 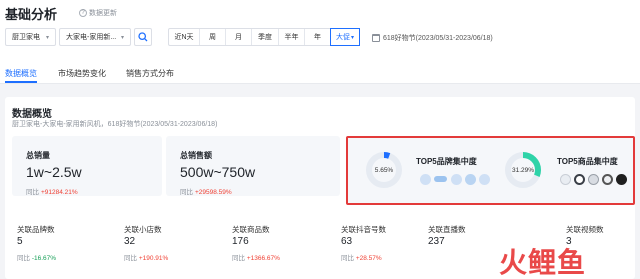 What do you see at coordinates (543, 262) in the screenshot?
I see `watermark-text: 火鲤鱼` at bounding box center [543, 262].